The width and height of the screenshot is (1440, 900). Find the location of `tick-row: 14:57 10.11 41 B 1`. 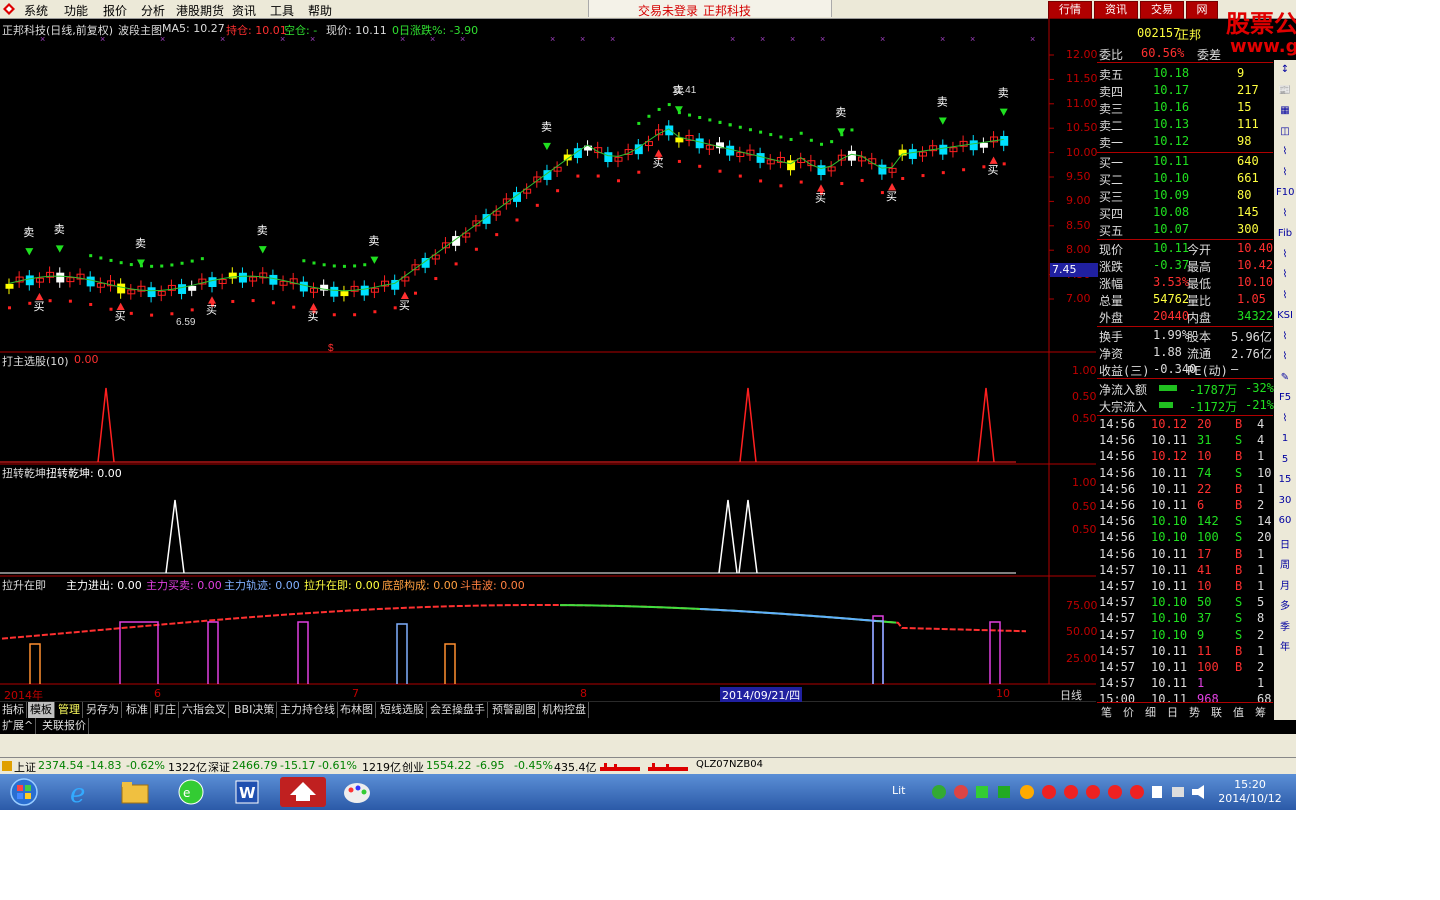

tick-row: 14:57 10.11 41 B 1 is located at coordinates (1185, 571).